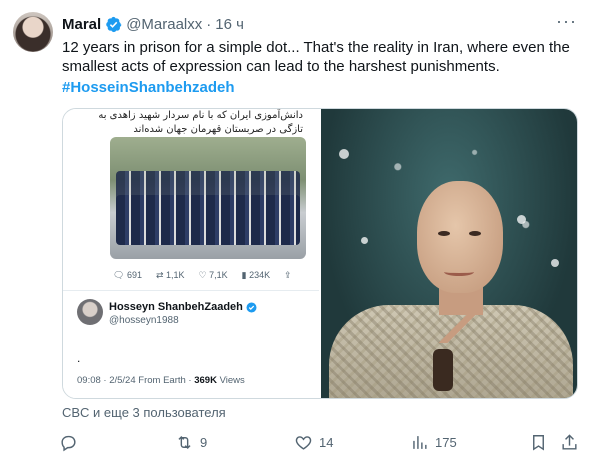 This screenshot has width=595, height=469. Describe the element at coordinates (303, 442) in the screenshot. I see `heart-icon` at that location.